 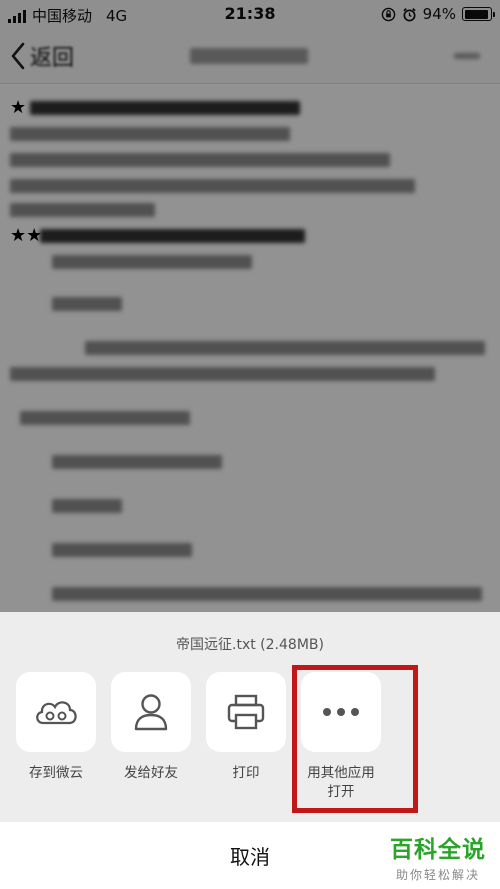 I want to click on watermark-subtitle: 助你轻松解决, so click(x=437, y=875).